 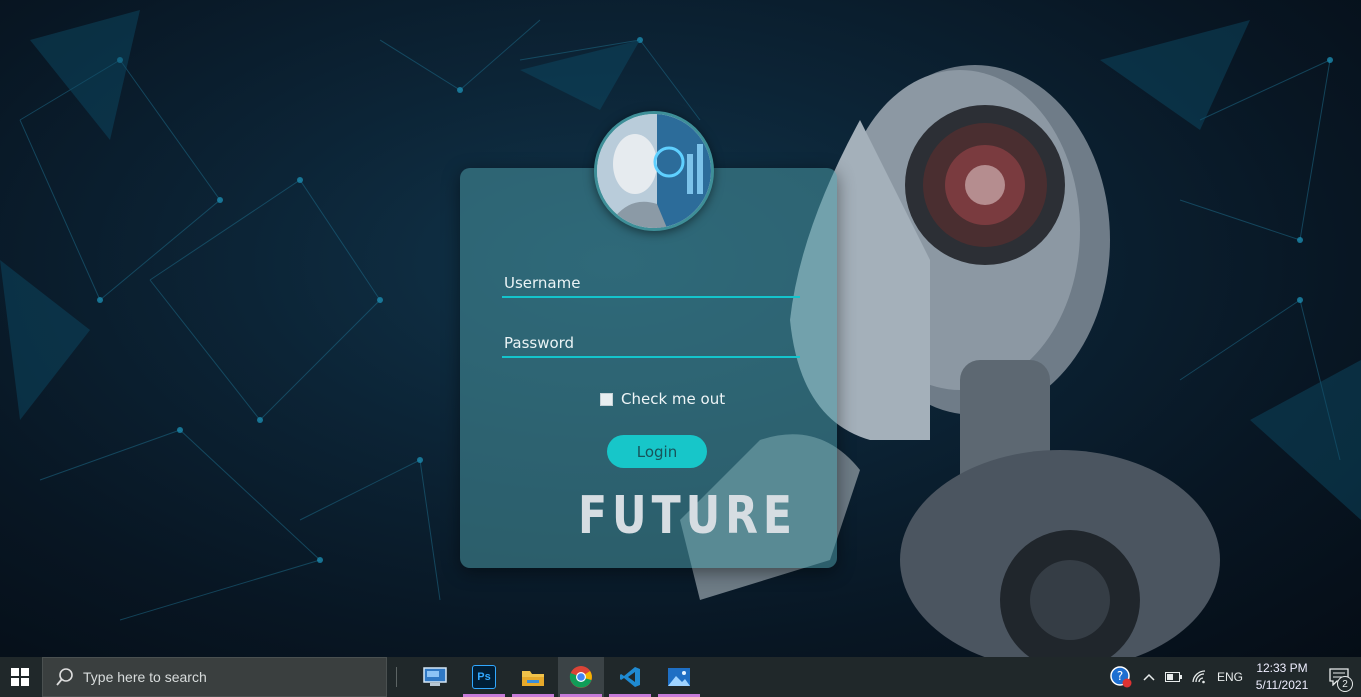 I want to click on avatar, so click(x=654, y=171).